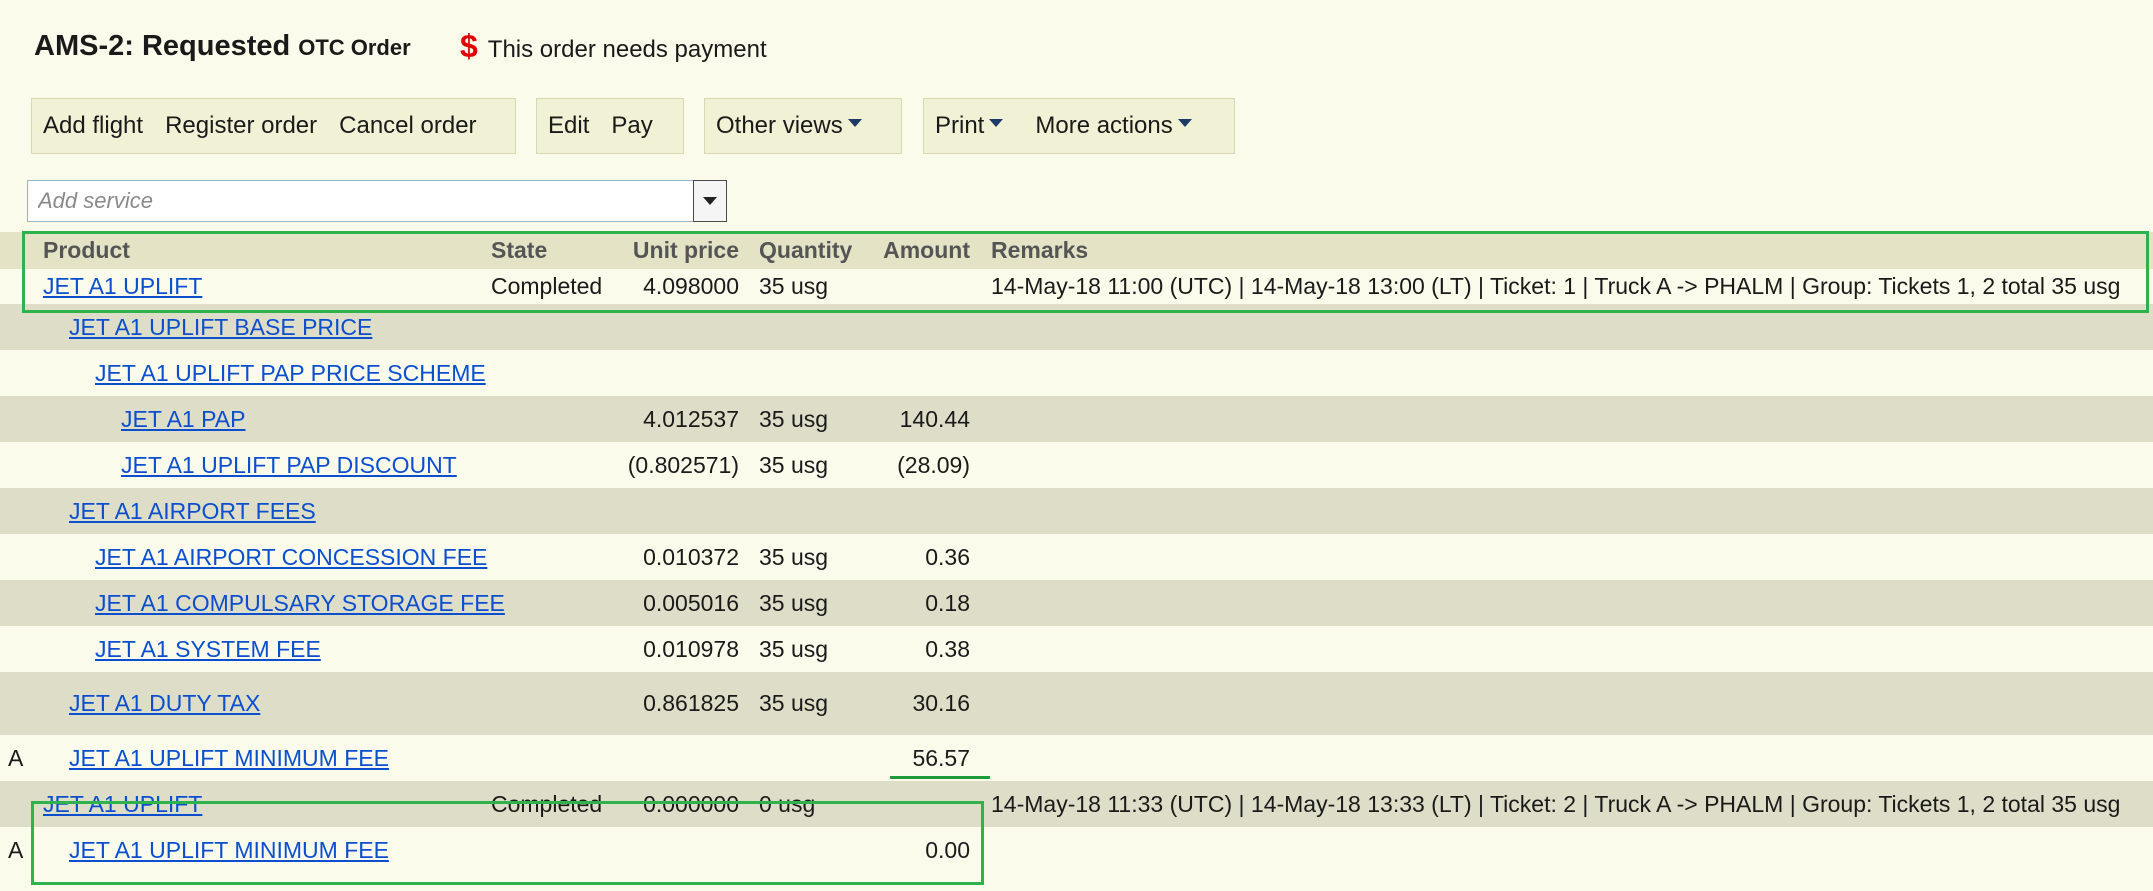 This screenshot has width=2153, height=891. What do you see at coordinates (1076, 758) in the screenshot?
I see `table-row: A JET A1 UPLIFT MINIMUM FEE 56.57` at bounding box center [1076, 758].